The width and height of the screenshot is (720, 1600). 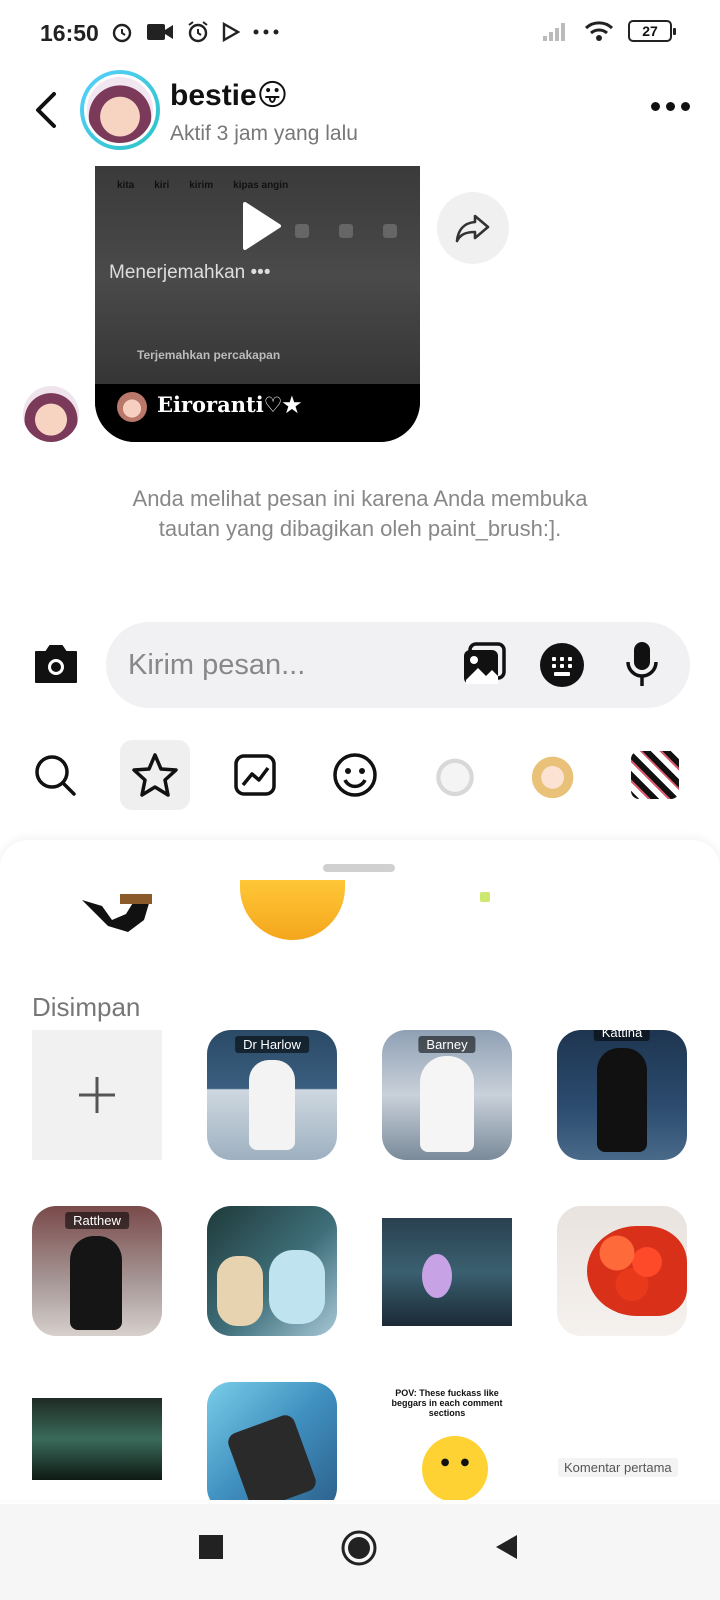 What do you see at coordinates (390, 231) in the screenshot?
I see `screenshot-icon` at bounding box center [390, 231].